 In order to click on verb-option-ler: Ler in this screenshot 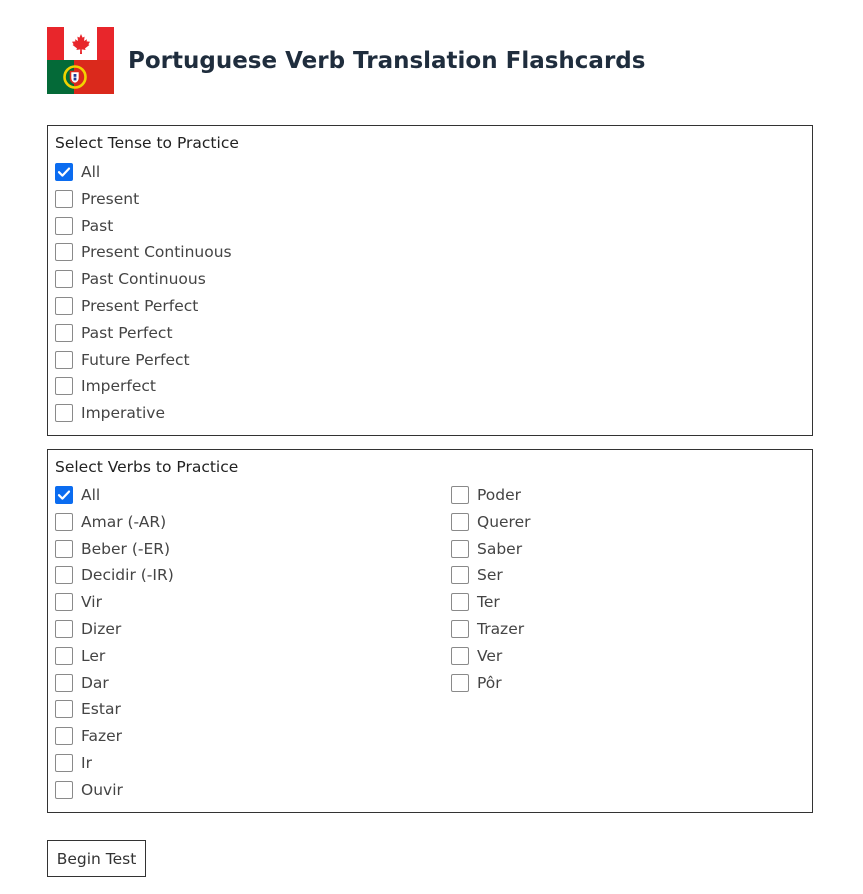, I will do `click(80, 656)`.